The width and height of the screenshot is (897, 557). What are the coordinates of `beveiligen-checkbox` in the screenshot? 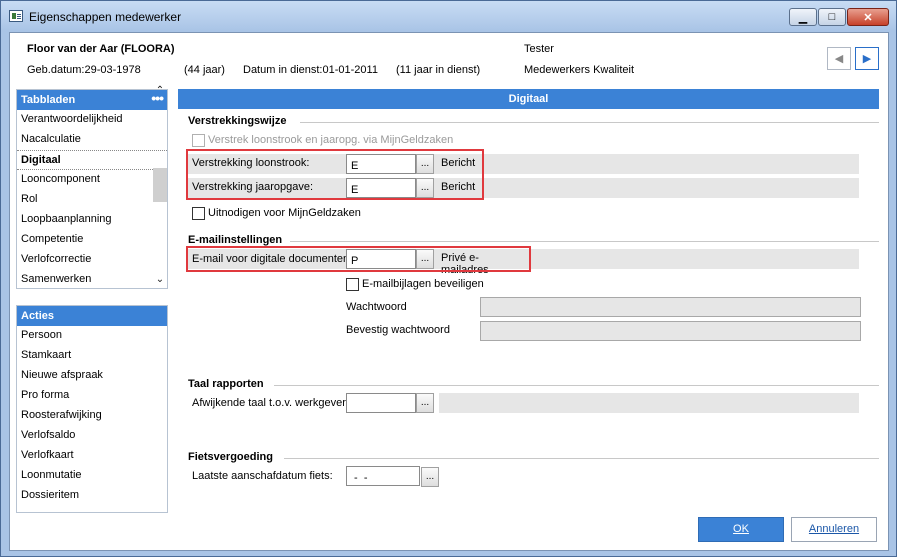 It's located at (352, 284).